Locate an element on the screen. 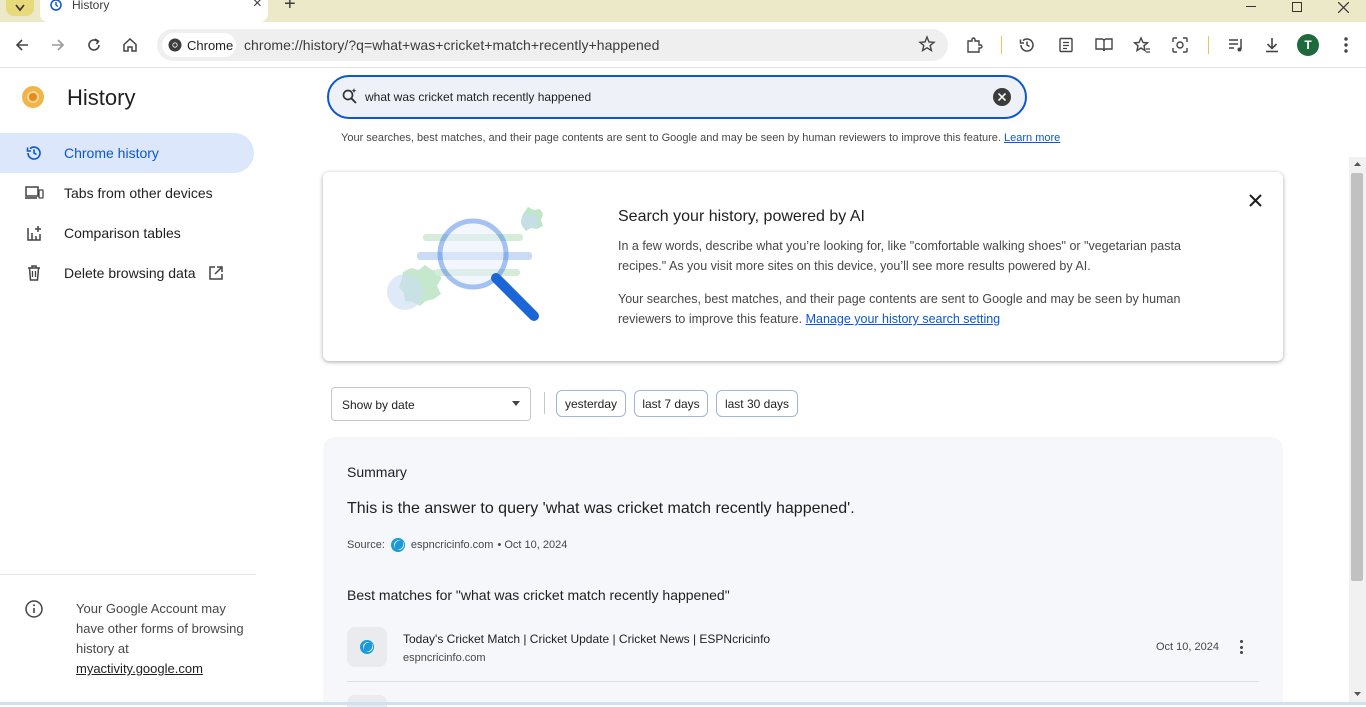 The image size is (1366, 707). extensions-button is located at coordinates (974, 45).